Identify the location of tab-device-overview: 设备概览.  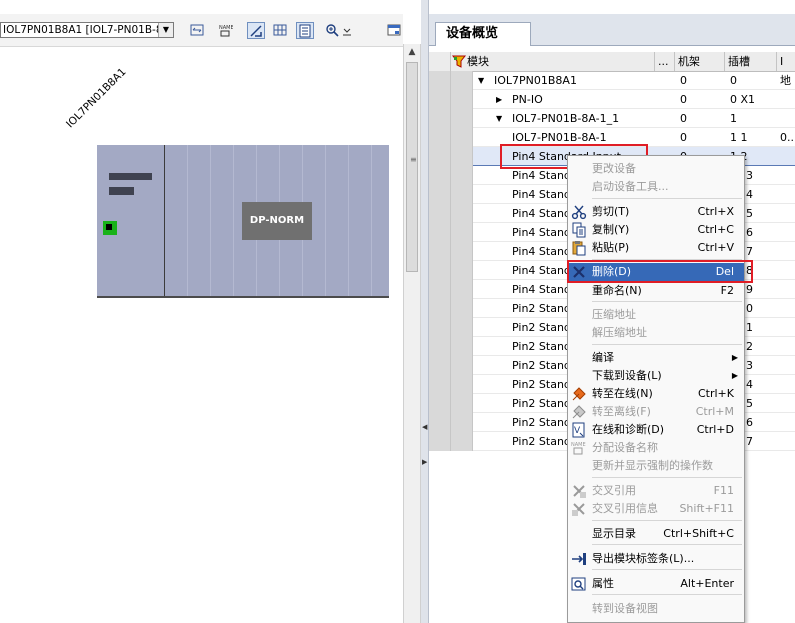
(483, 34).